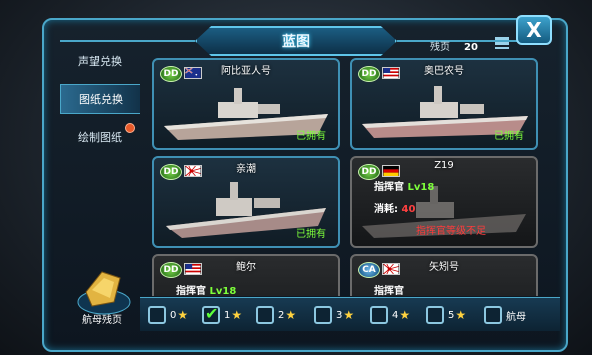 Image resolution: width=592 pixels, height=355 pixels. What do you see at coordinates (334, 315) in the screenshot?
I see `filter-3-star: 3 ★` at bounding box center [334, 315].